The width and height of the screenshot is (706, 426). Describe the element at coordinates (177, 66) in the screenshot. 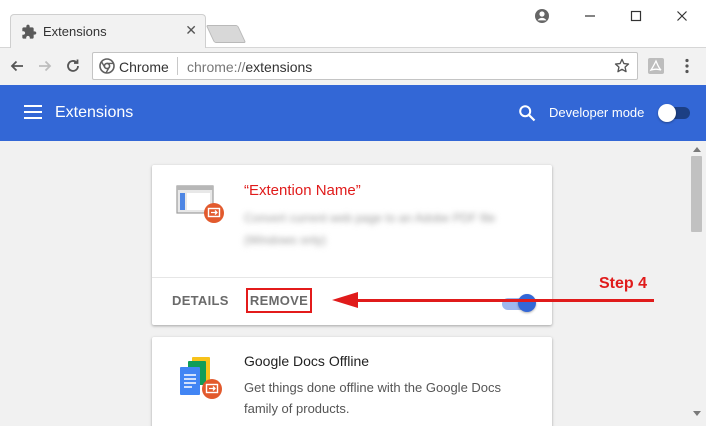

I see `omnibox-separator` at that location.